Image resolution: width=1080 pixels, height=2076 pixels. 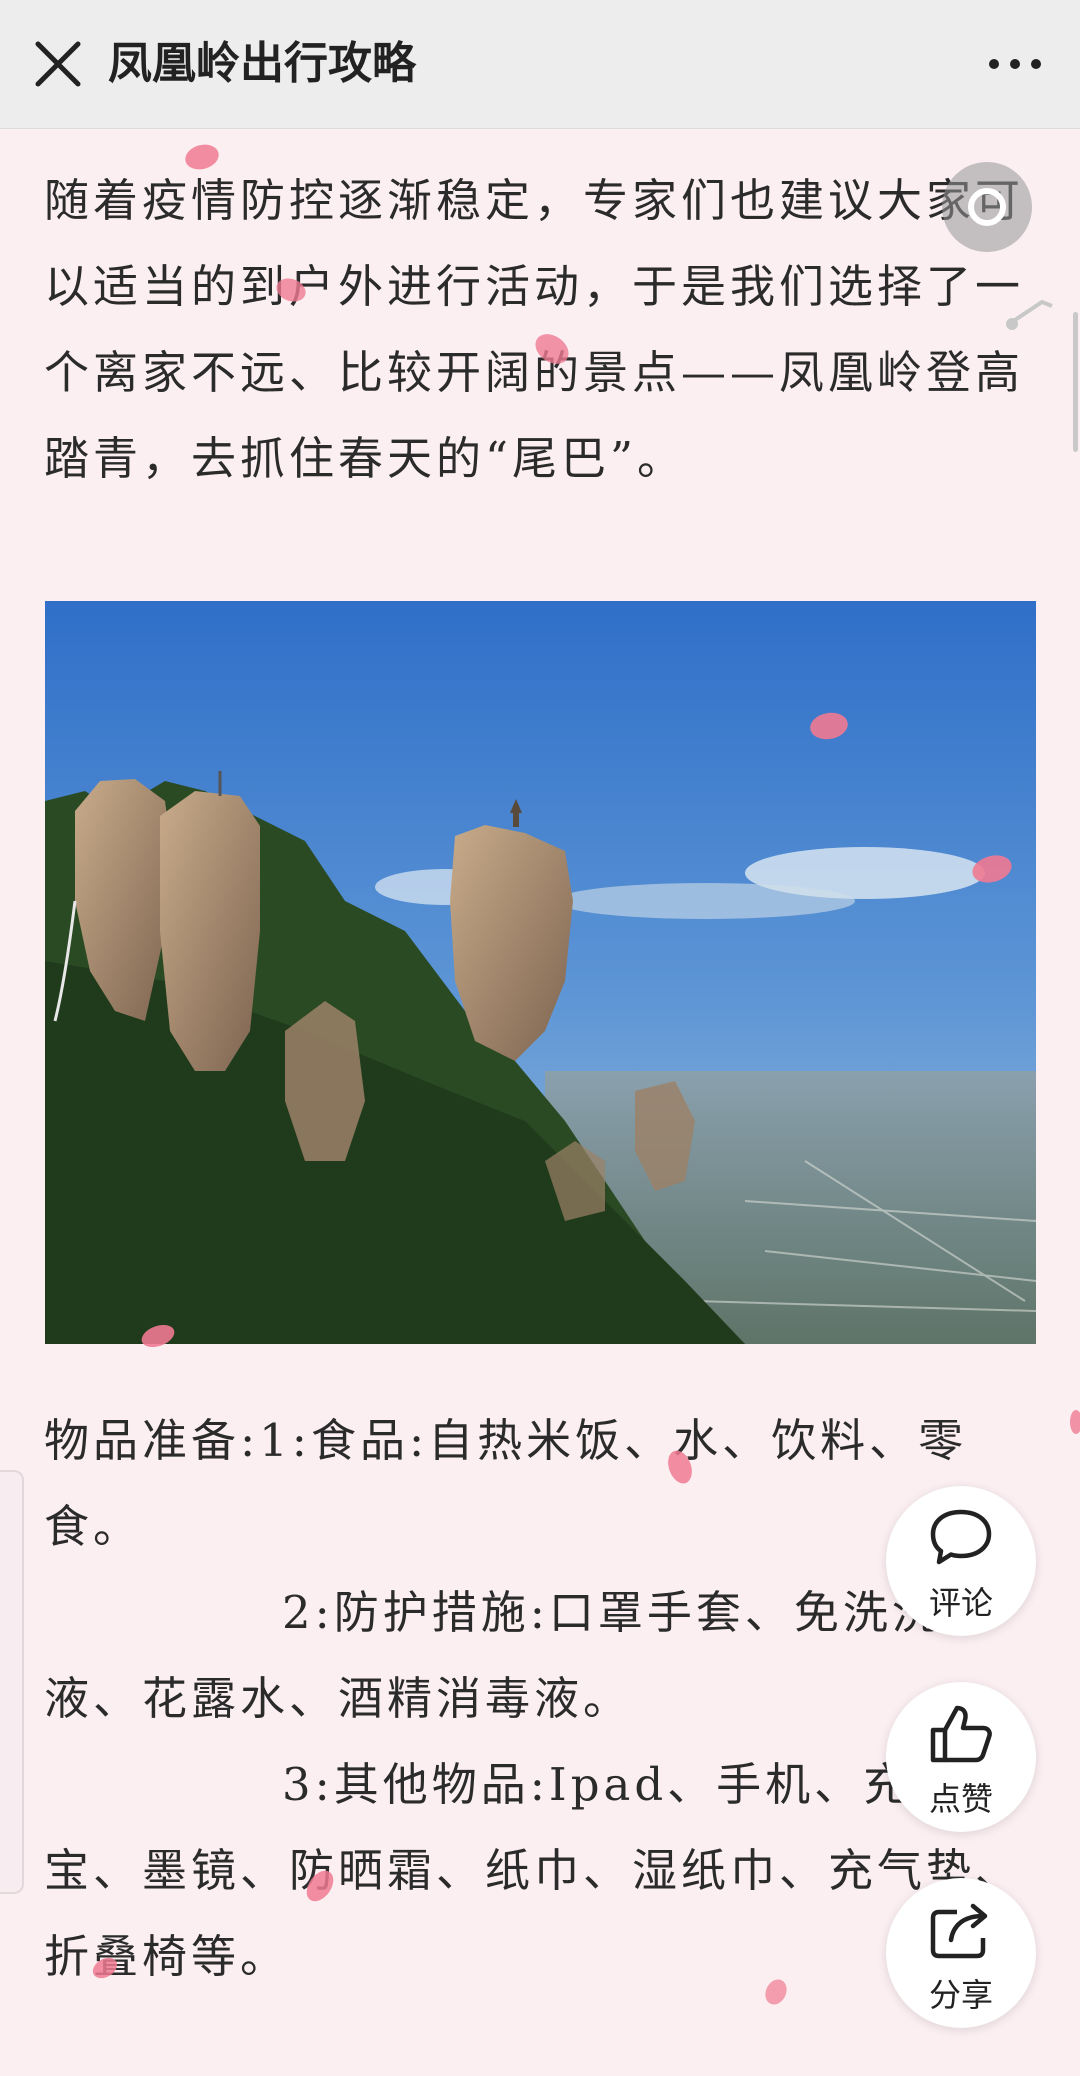 What do you see at coordinates (540, 64) in the screenshot?
I see `top-bar: 凤凰岭出行攻略` at bounding box center [540, 64].